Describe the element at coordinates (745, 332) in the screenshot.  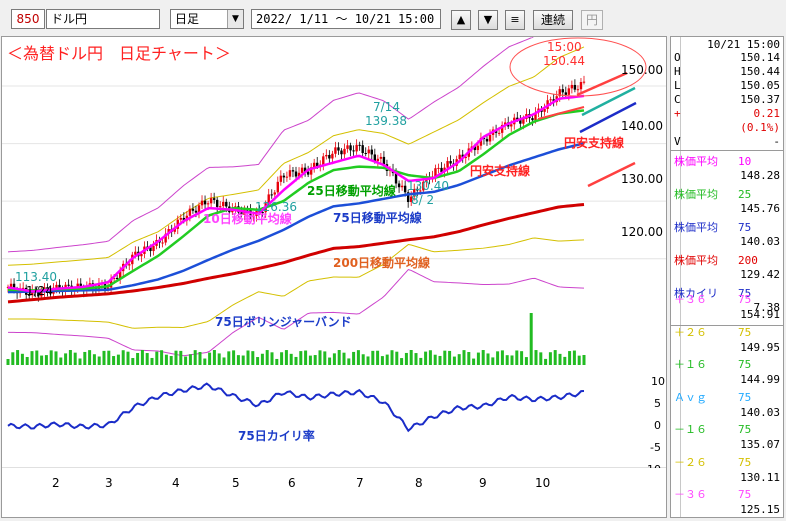
I see `panel-band-1-period: 75` at that location.